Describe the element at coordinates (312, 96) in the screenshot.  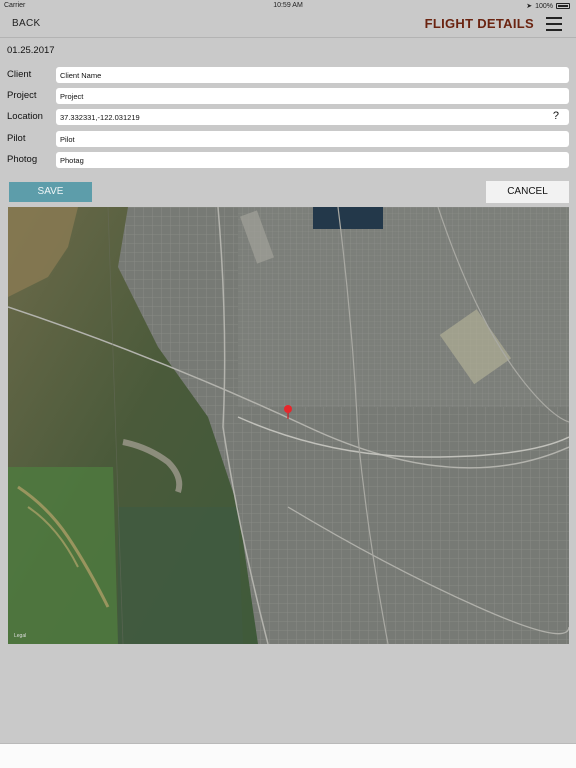
I see `project-field: Project` at that location.